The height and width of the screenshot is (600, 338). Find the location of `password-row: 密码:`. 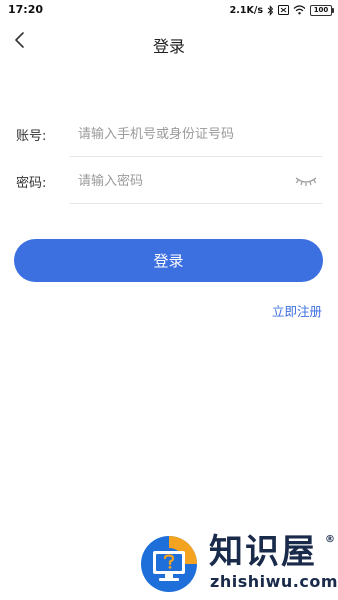

password-row: 密码: is located at coordinates (169, 181).